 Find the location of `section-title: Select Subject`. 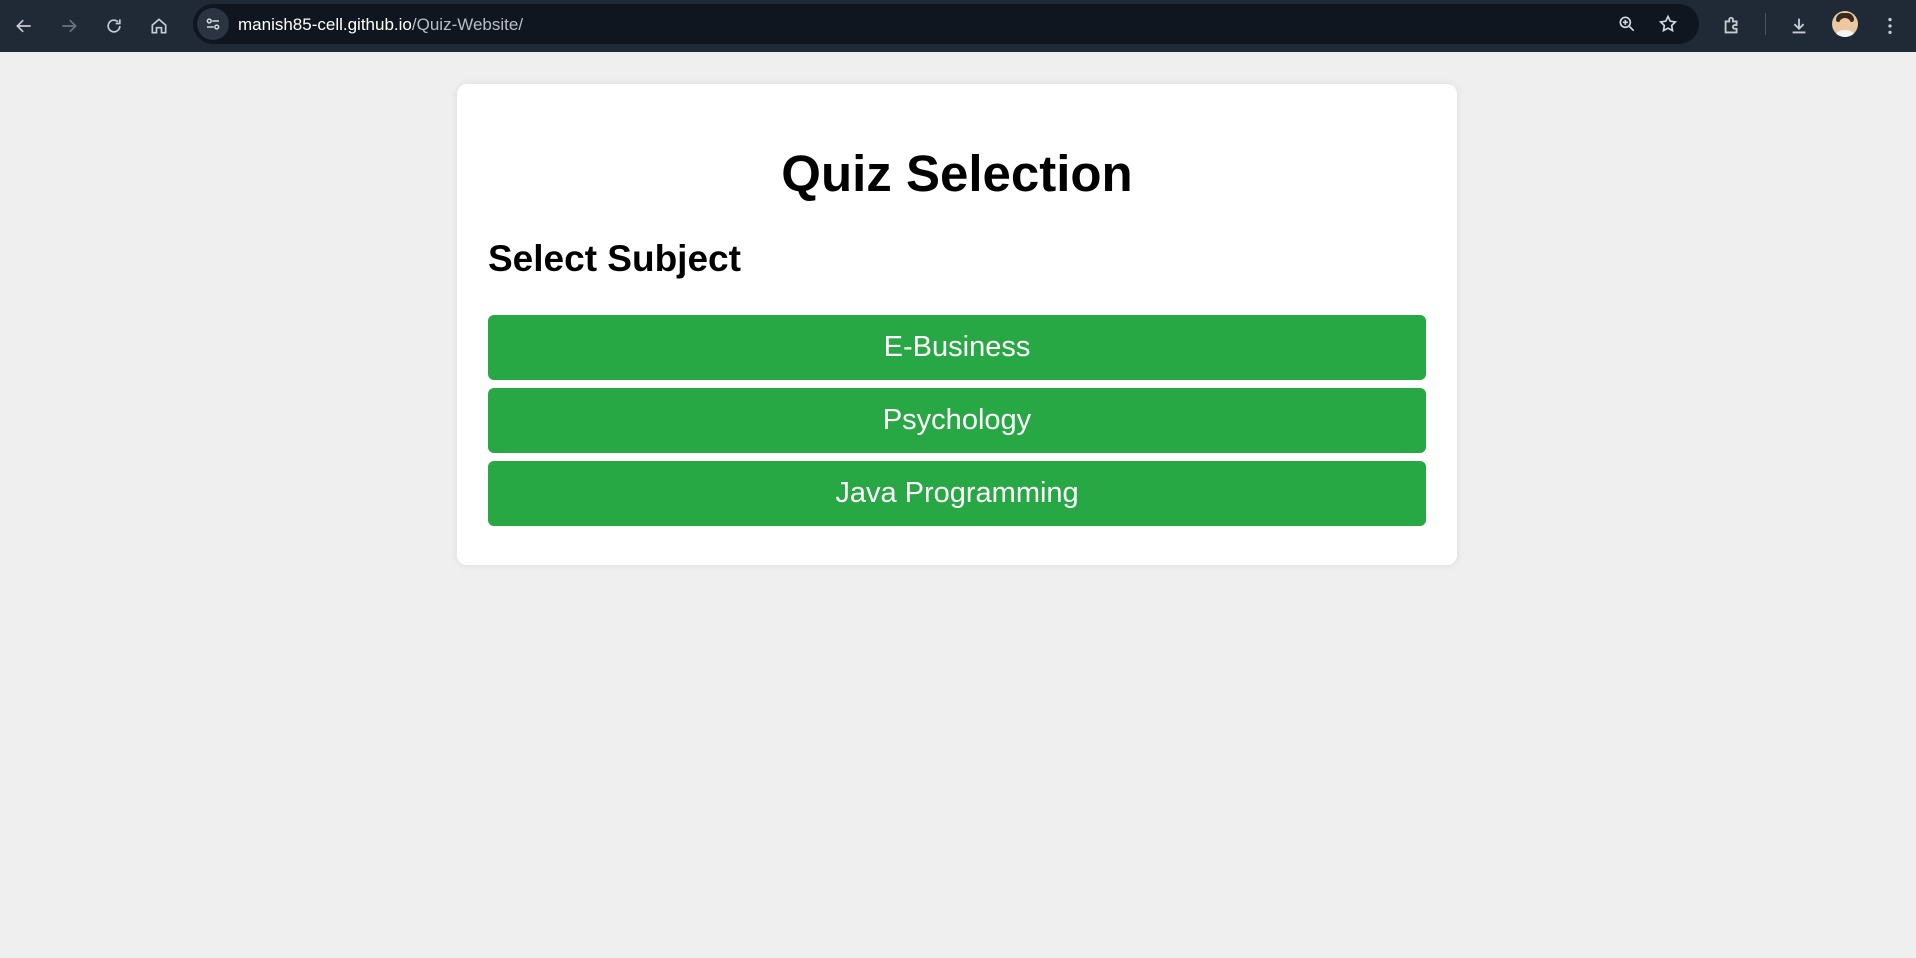

section-title: Select Subject is located at coordinates (614, 258).